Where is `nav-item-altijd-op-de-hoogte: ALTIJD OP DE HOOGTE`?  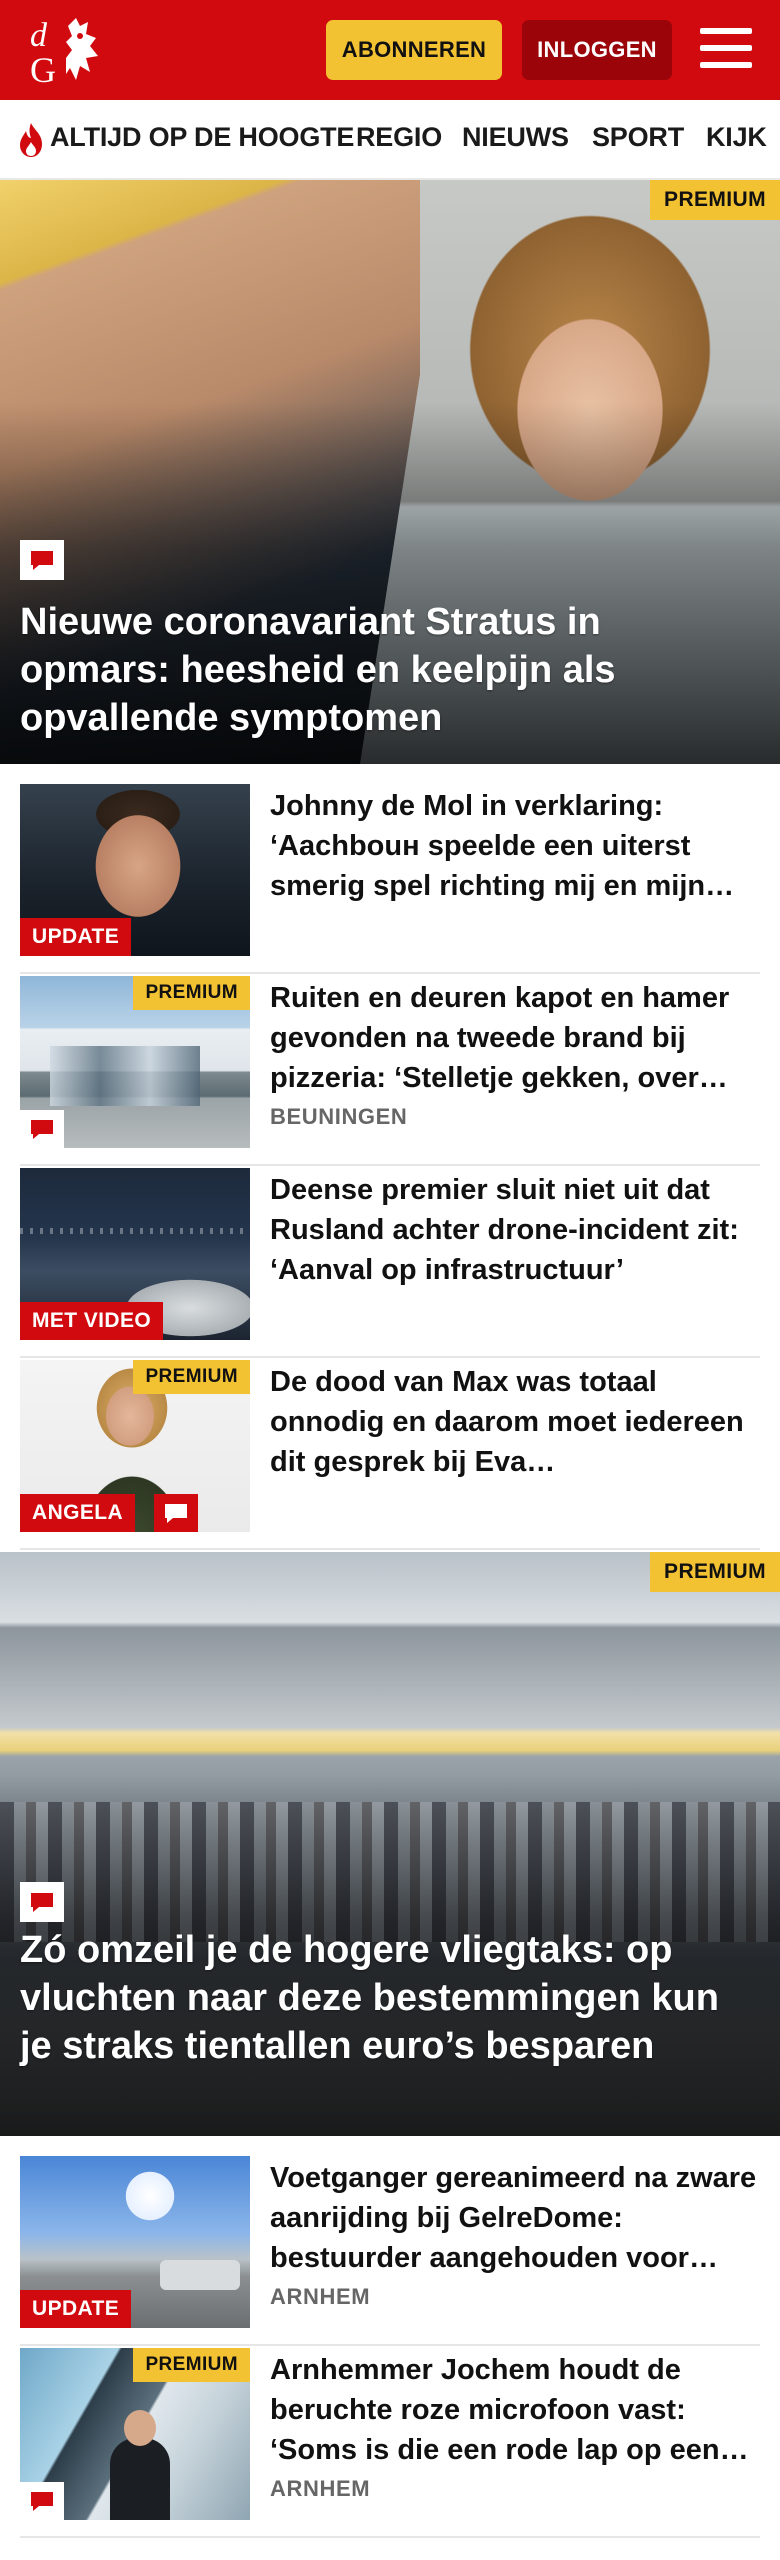 nav-item-altijd-op-de-hoogte: ALTIJD OP DE HOOGTE is located at coordinates (202, 137).